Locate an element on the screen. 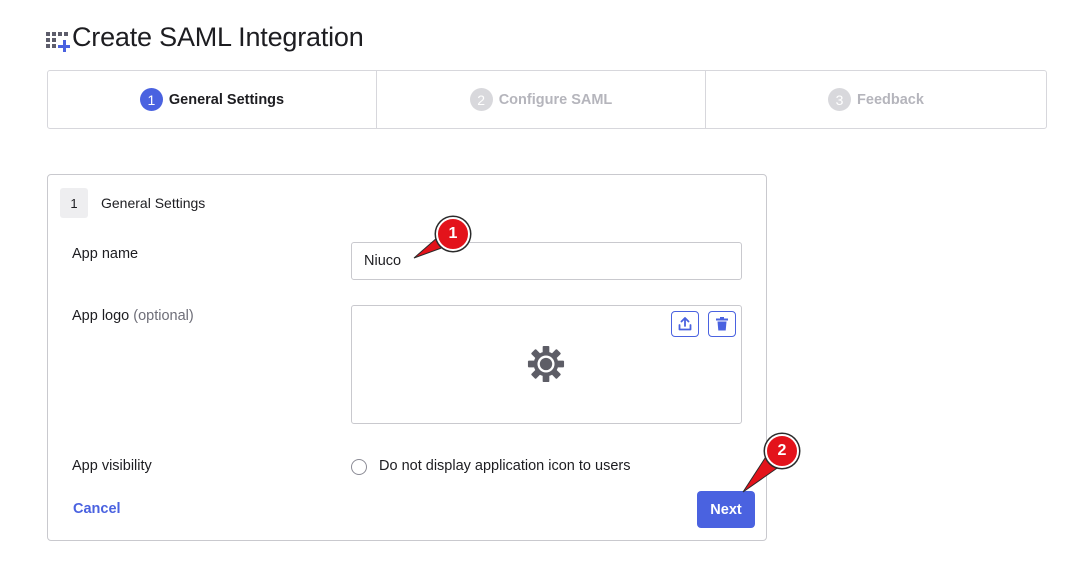 This screenshot has width=1087, height=583. section-number-badge: 1 is located at coordinates (74, 203).